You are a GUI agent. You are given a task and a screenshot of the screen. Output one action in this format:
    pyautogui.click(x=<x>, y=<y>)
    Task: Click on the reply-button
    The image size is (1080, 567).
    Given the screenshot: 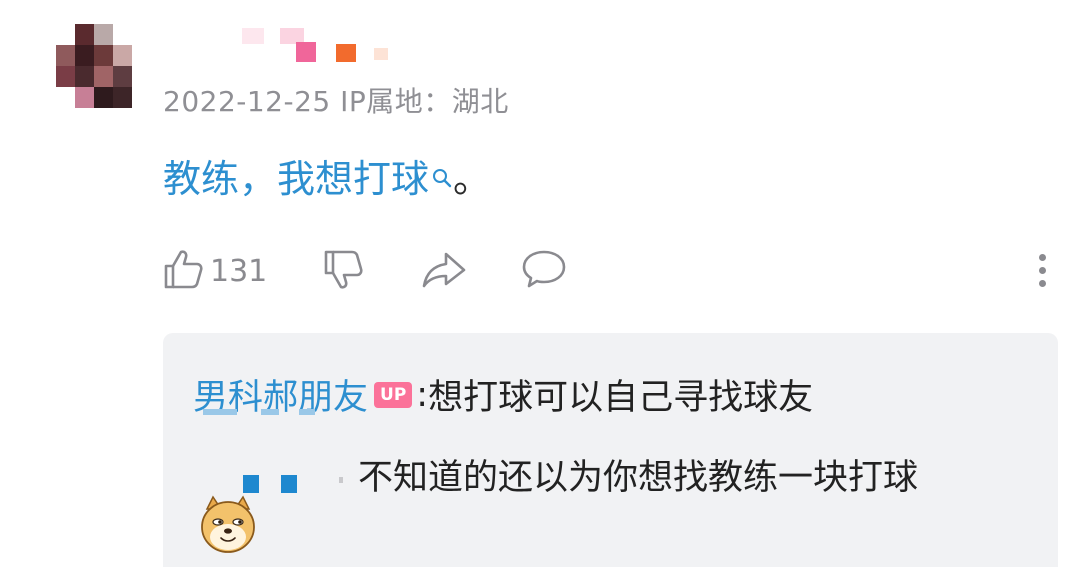 What is the action you would take?
    pyautogui.click(x=544, y=271)
    